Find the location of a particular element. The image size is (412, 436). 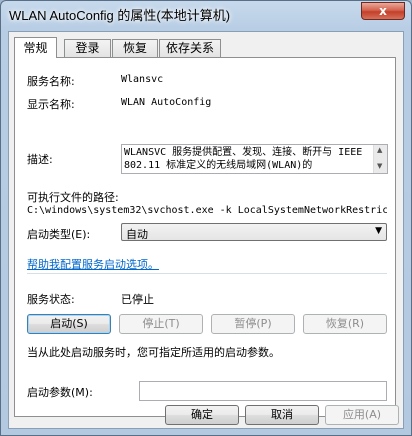

tab-general: 常规 is located at coordinates (35, 47).